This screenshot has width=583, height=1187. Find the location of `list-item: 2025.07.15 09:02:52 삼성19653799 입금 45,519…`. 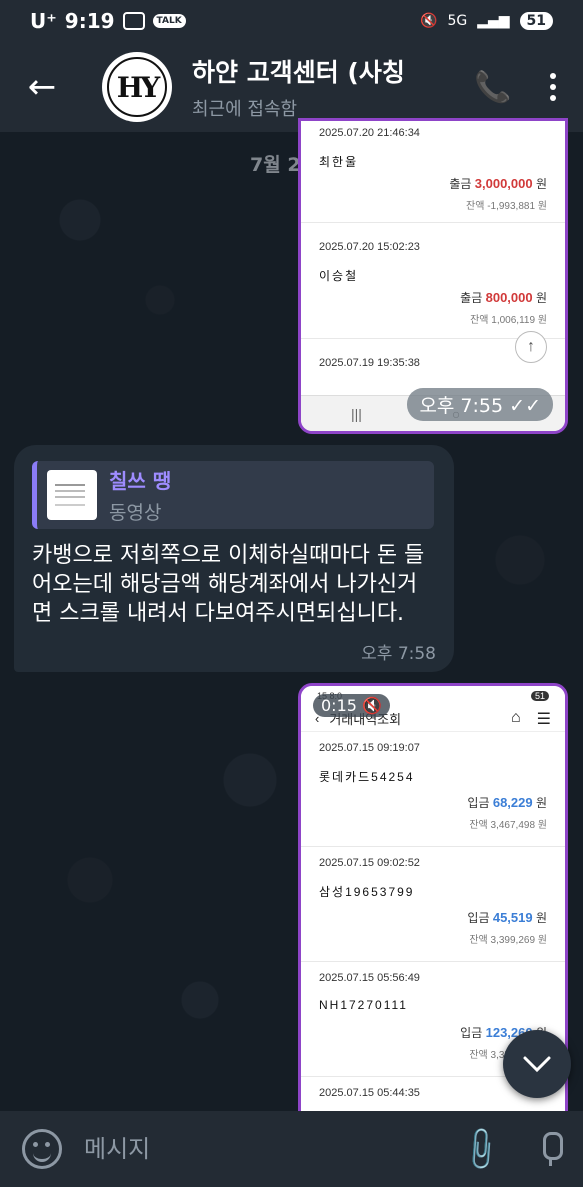

list-item: 2025.07.15 09:02:52 삼성19653799 입금 45,519… is located at coordinates (433, 904).